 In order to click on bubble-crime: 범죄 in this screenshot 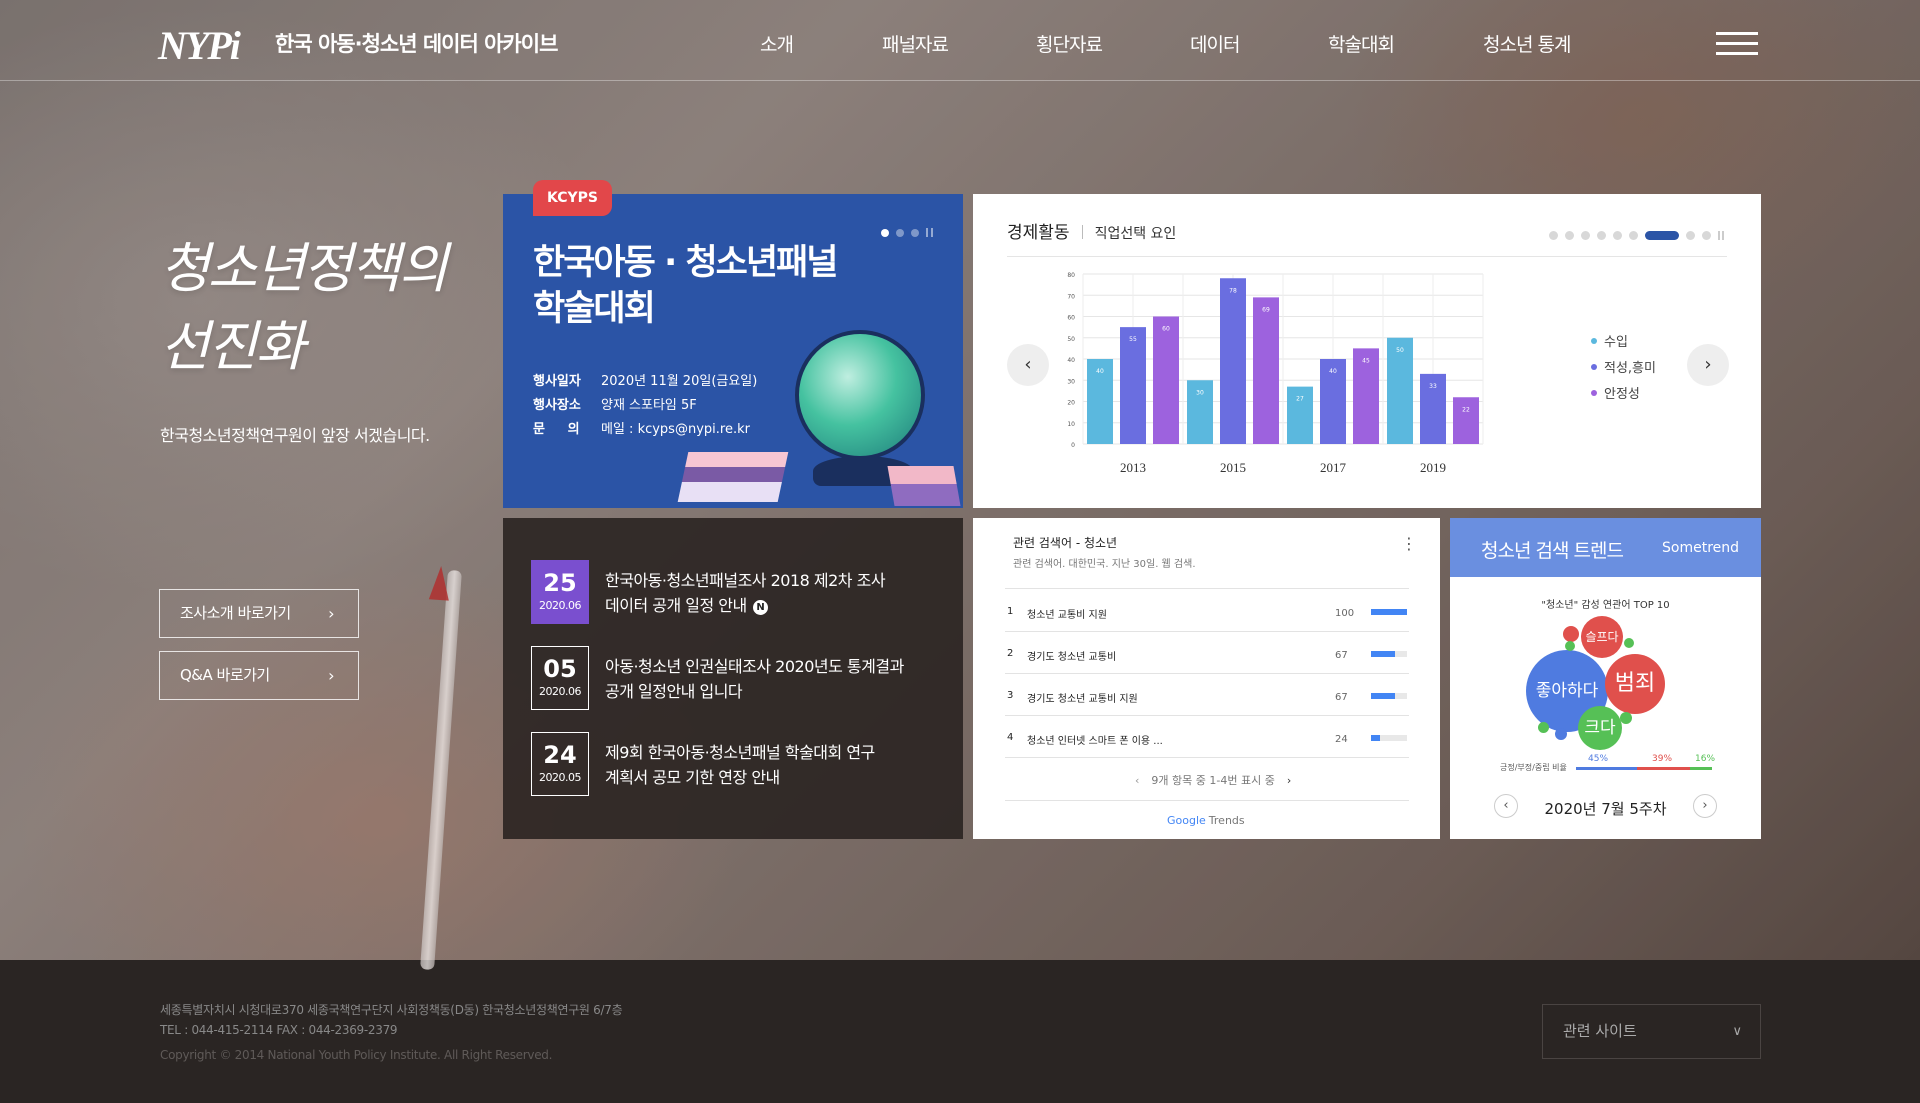, I will do `click(1635, 684)`.